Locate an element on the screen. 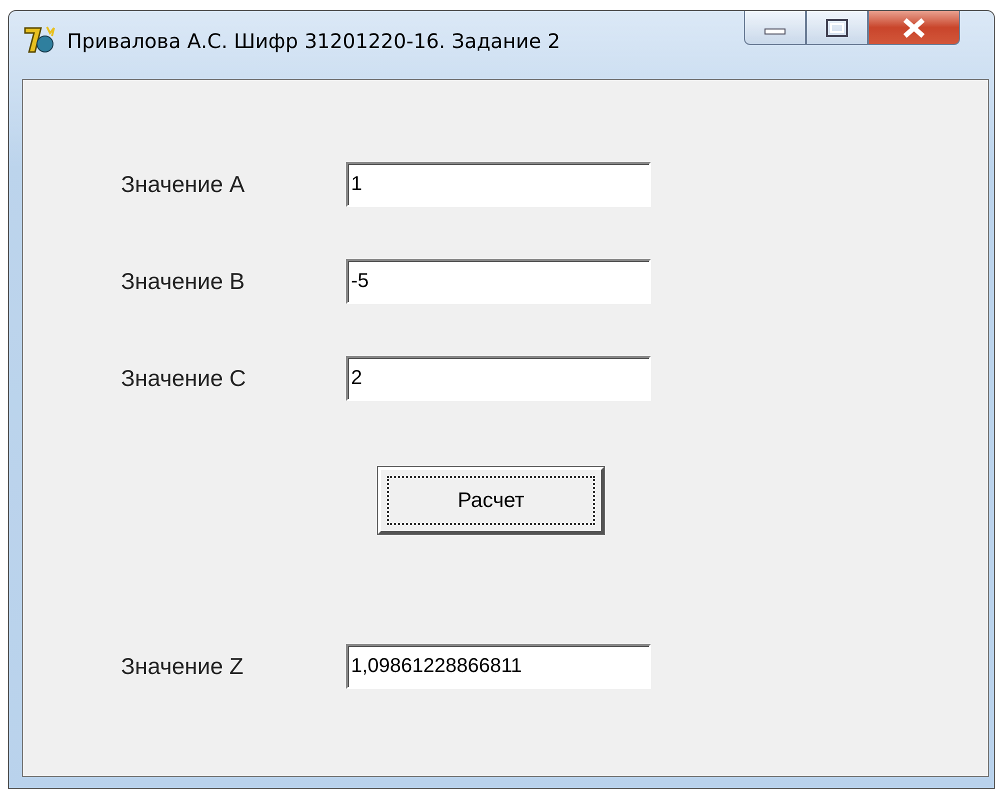 The height and width of the screenshot is (789, 995). close-button is located at coordinates (914, 28).